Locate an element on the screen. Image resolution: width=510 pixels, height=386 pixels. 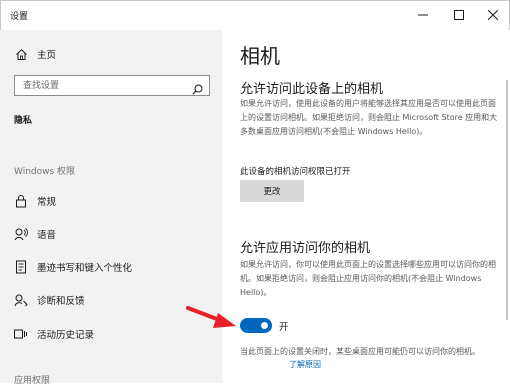
section-heading-device-camera: 允许访问此设备上的相机 is located at coordinates (312, 89).